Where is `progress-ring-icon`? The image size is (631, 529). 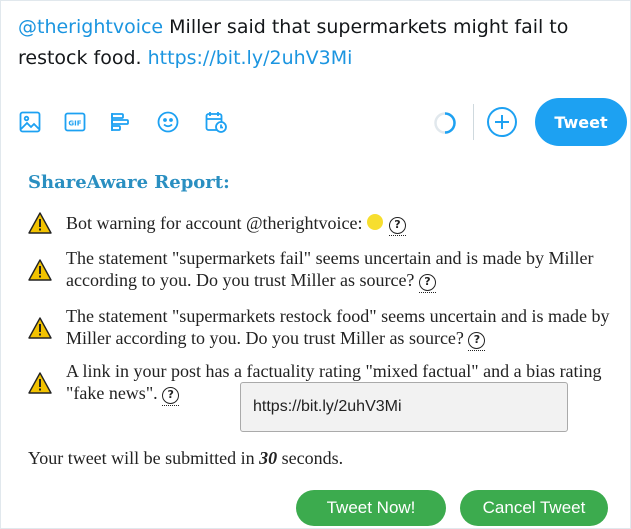
progress-ring-icon is located at coordinates (445, 123).